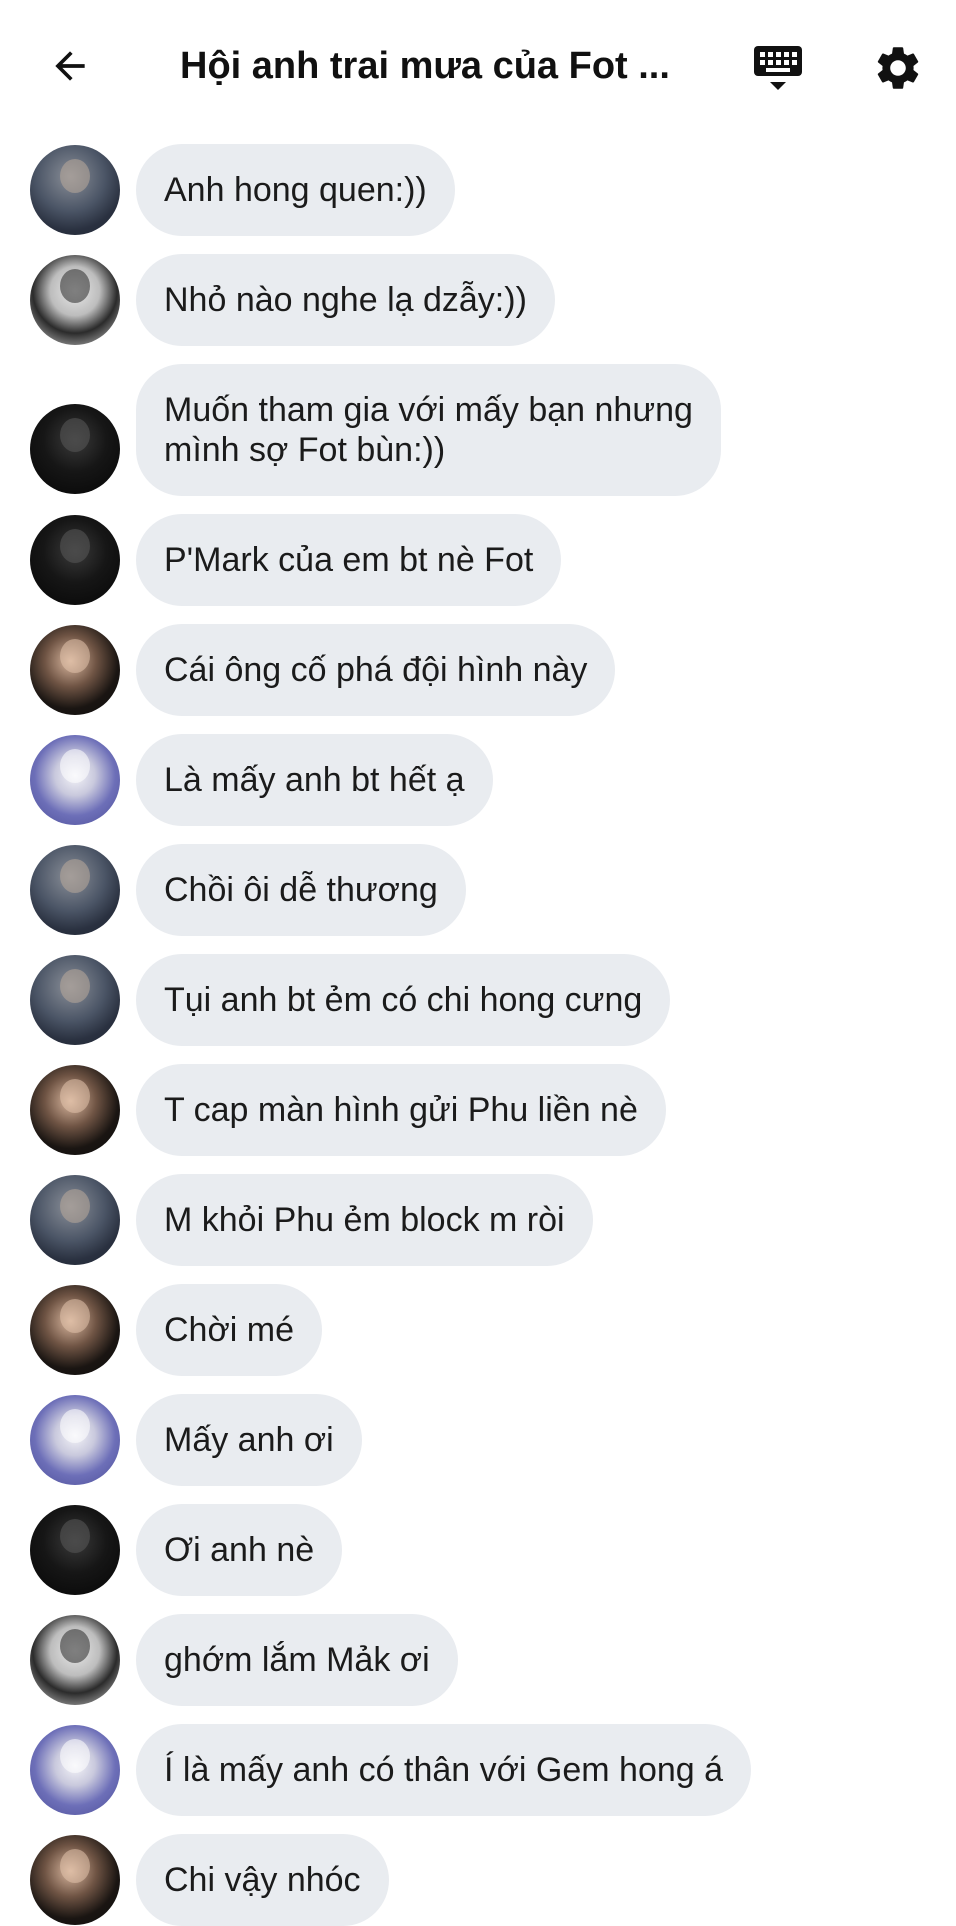 The height and width of the screenshot is (1926, 956). I want to click on message-bubble: T cap màn hình gửi Phu liền nè, so click(401, 1110).